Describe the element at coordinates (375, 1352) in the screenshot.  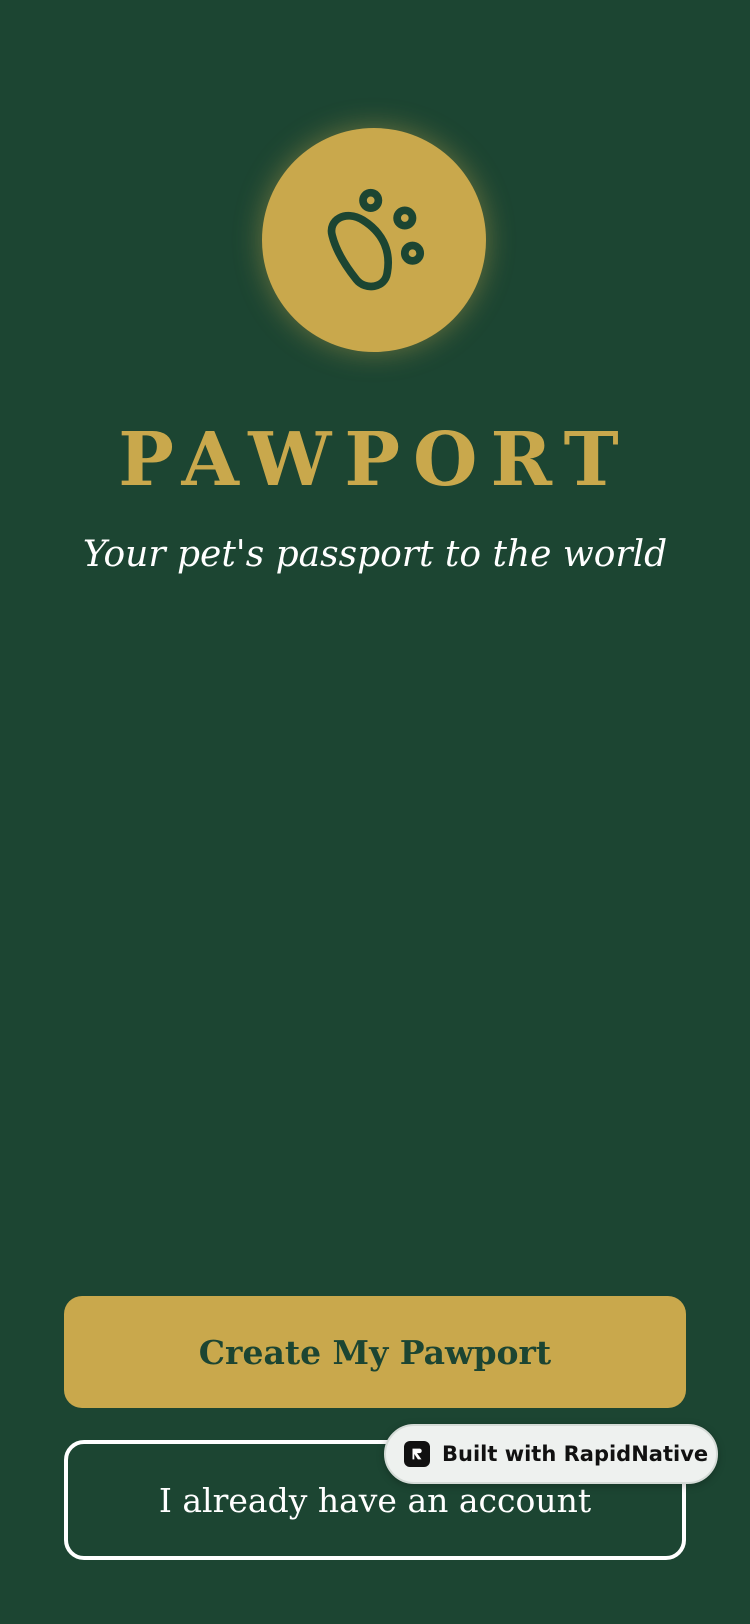
I see `create-pawport-button: Create My Pawport` at that location.